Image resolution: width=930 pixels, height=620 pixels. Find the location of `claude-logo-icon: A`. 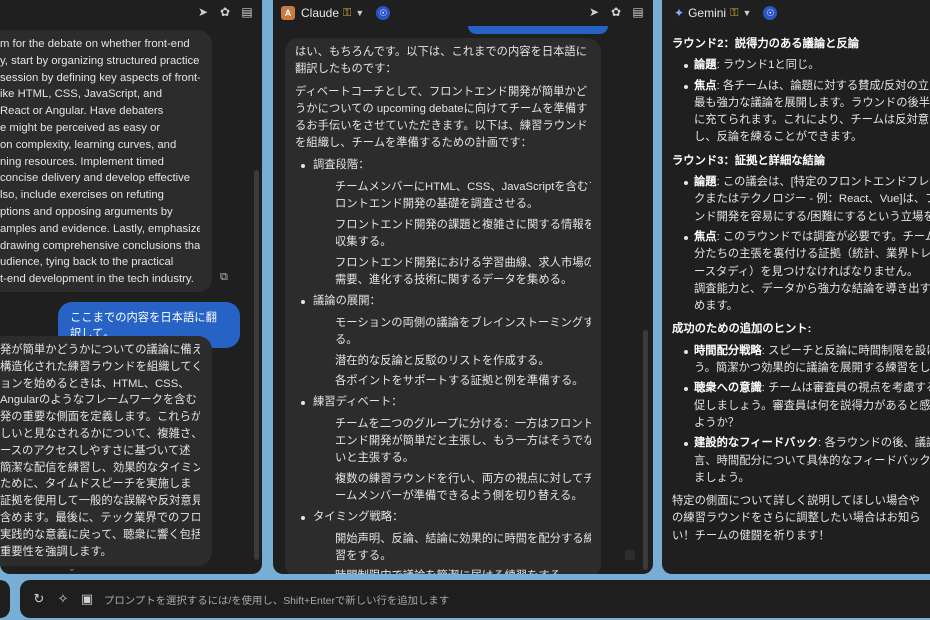

claude-logo-icon: A is located at coordinates (288, 13).